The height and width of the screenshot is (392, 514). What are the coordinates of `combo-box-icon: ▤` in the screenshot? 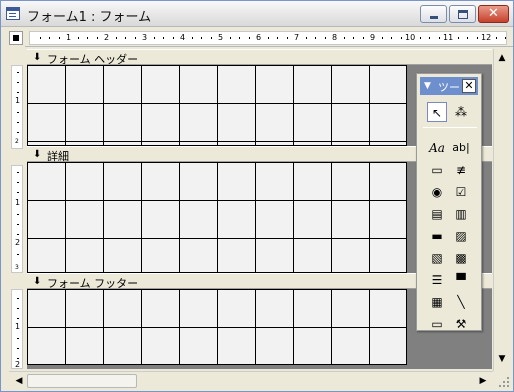 It's located at (437, 214).